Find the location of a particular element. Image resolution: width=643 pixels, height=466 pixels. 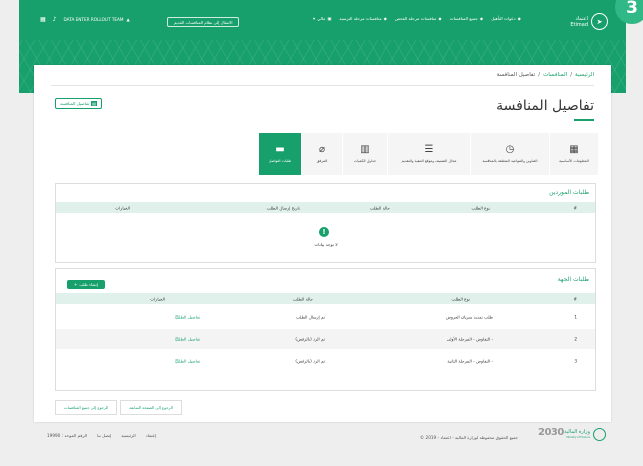

table-icon: ▥ is located at coordinates (365, 149).